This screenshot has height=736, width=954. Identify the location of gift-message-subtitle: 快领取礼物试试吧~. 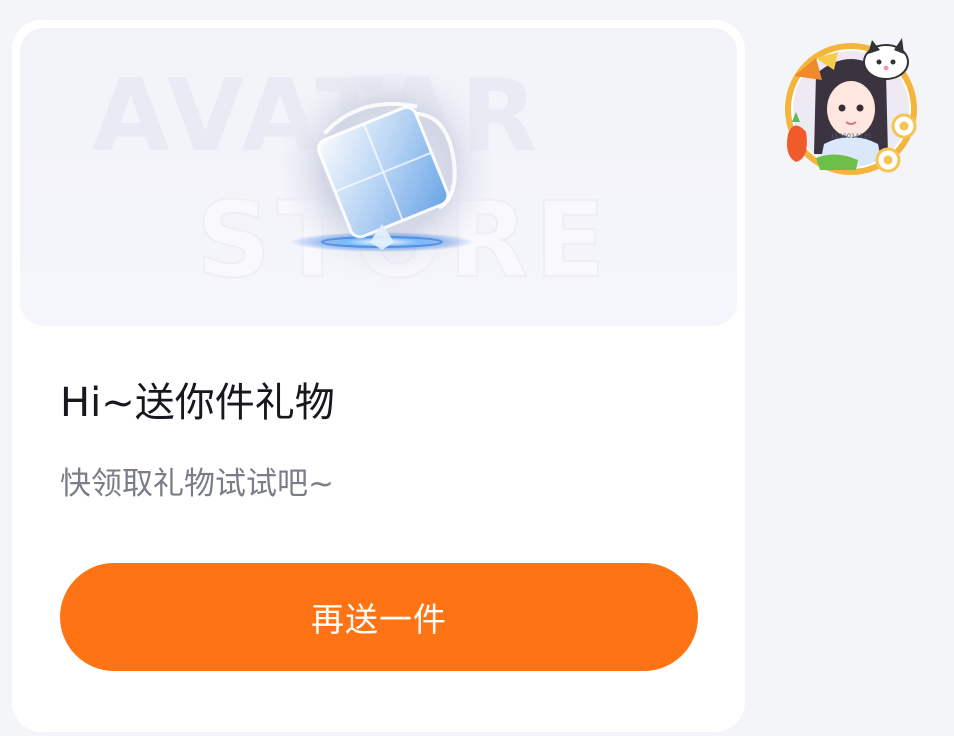
(197, 484).